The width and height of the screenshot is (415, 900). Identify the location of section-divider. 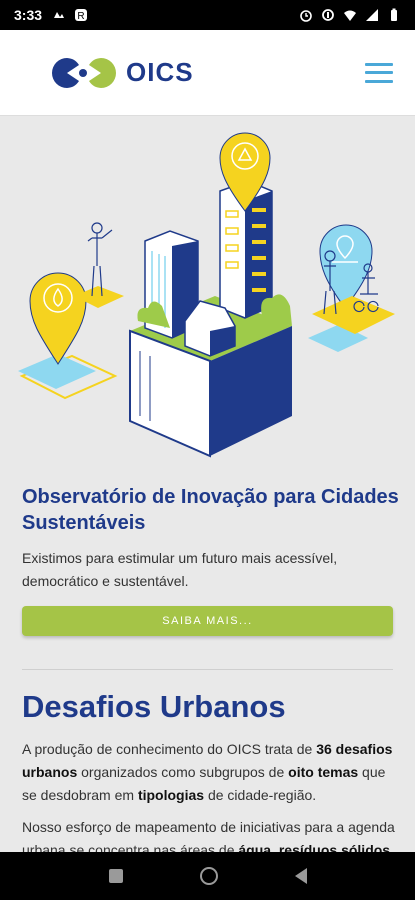
(207, 669).